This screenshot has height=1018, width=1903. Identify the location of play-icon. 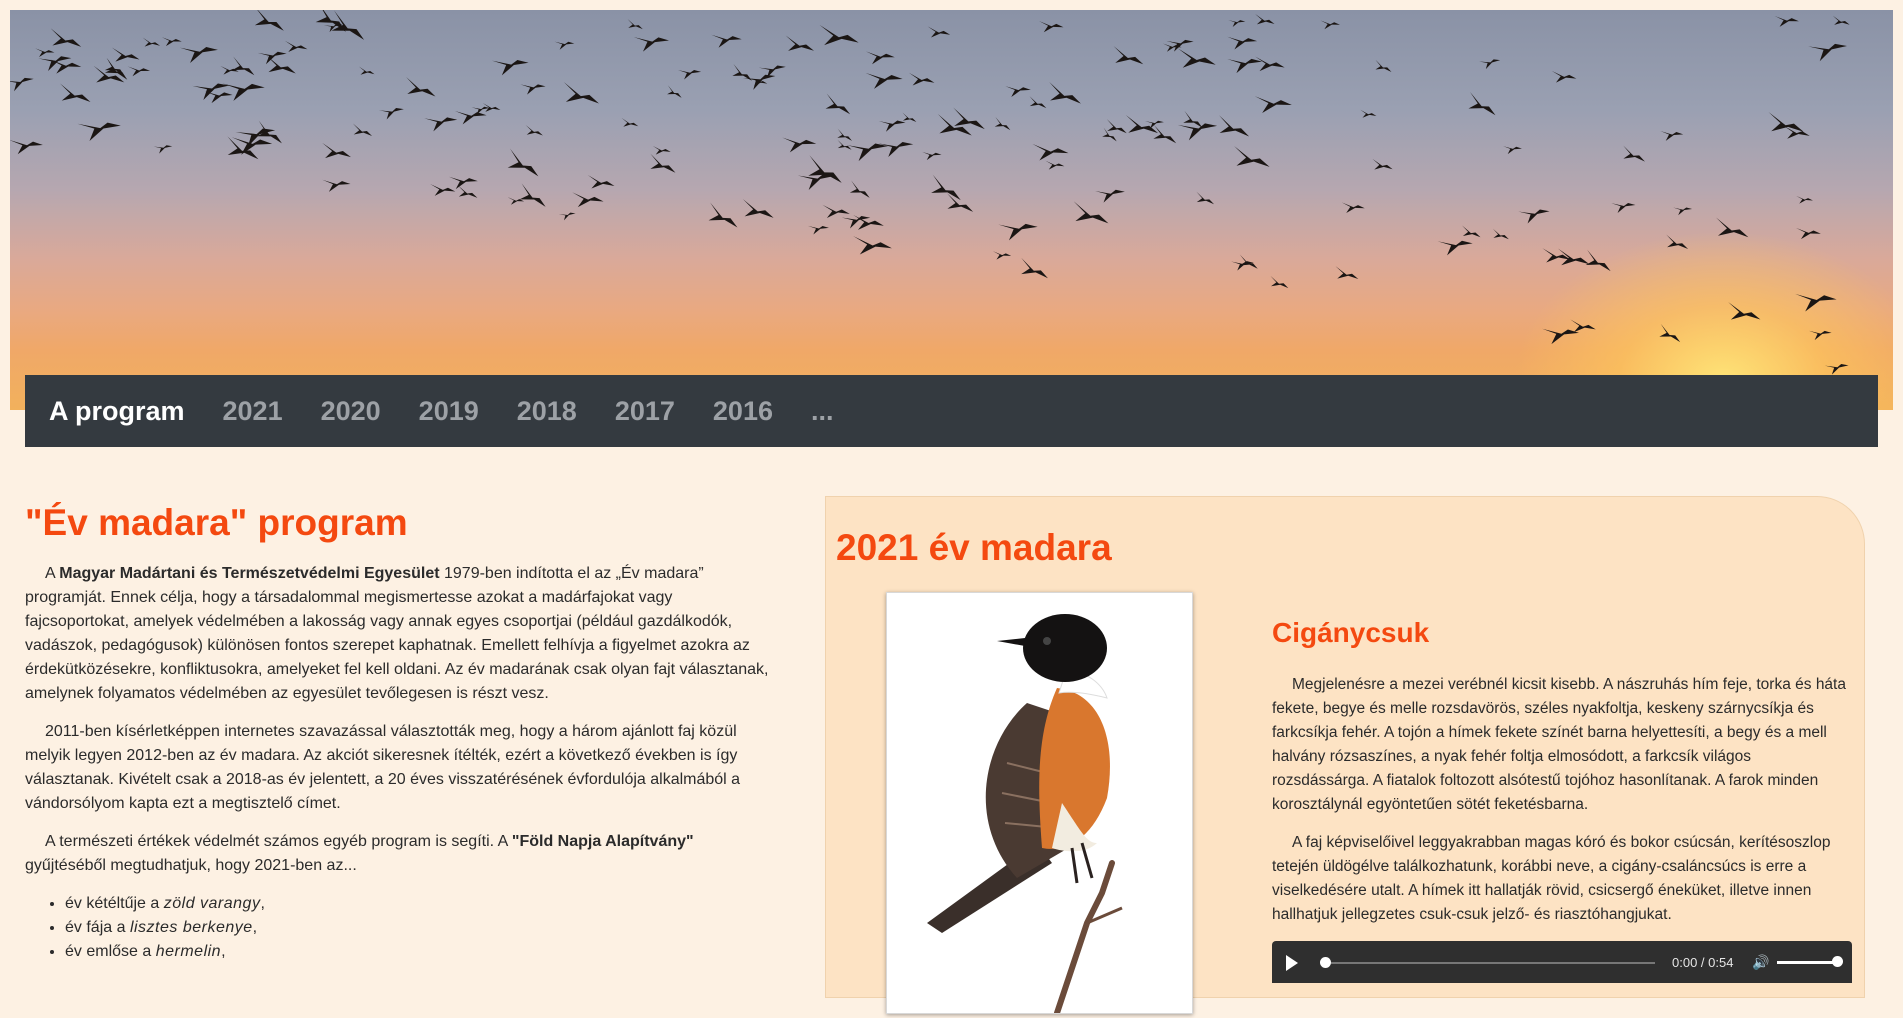
(1292, 963).